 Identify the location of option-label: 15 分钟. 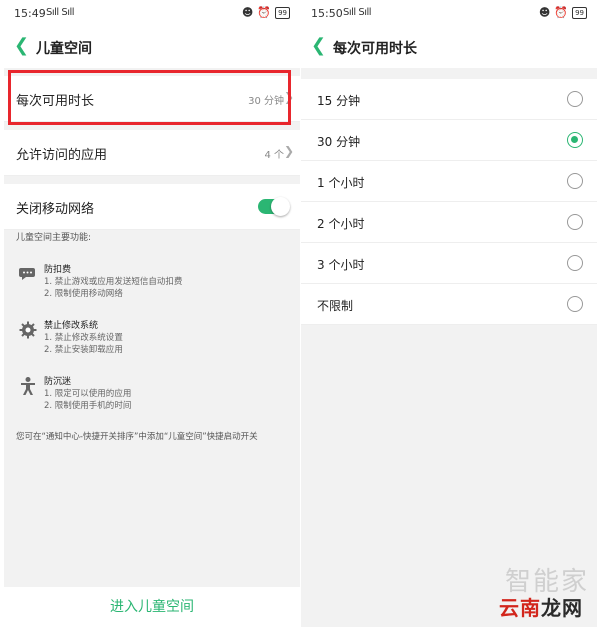
(339, 101).